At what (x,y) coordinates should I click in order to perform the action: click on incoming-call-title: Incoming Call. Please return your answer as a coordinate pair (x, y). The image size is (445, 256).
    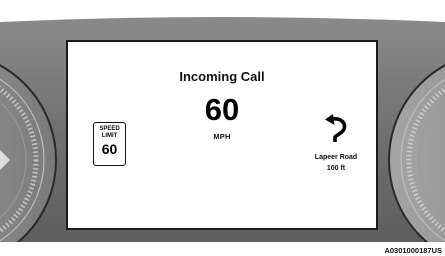
    Looking at the image, I should click on (222, 76).